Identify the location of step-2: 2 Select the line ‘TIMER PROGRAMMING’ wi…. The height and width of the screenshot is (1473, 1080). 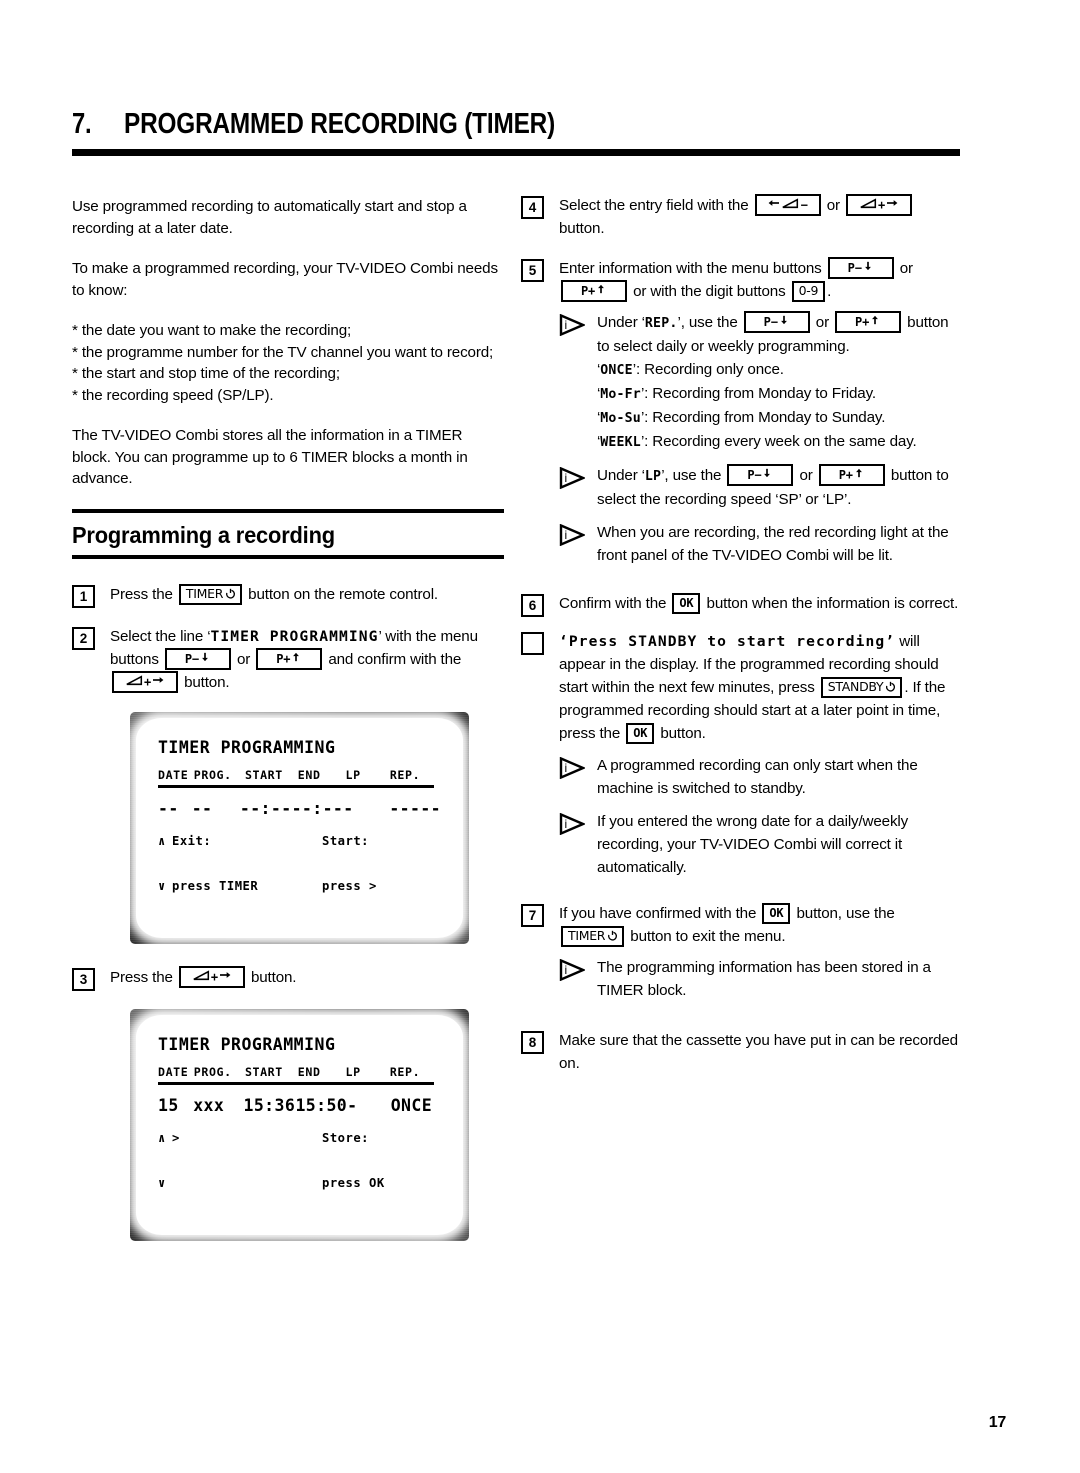
(288, 659).